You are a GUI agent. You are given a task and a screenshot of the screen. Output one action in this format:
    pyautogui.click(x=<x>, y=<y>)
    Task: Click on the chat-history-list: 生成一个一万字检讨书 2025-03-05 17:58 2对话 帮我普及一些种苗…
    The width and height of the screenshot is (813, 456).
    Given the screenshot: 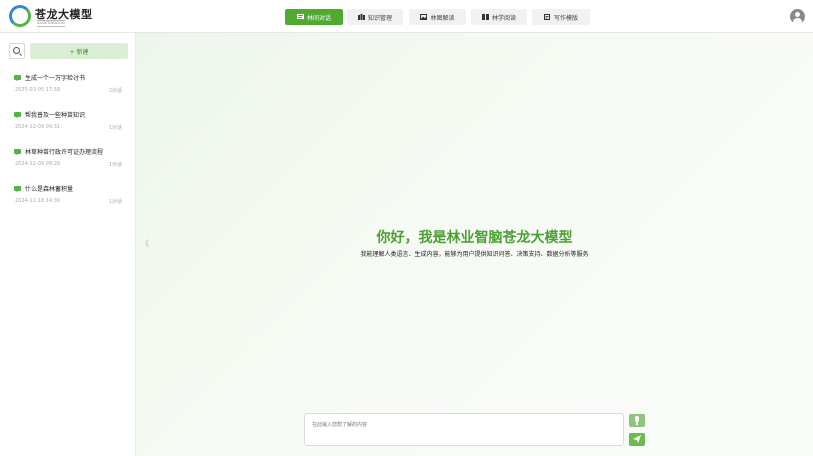 What is the action you would take?
    pyautogui.click(x=68, y=147)
    